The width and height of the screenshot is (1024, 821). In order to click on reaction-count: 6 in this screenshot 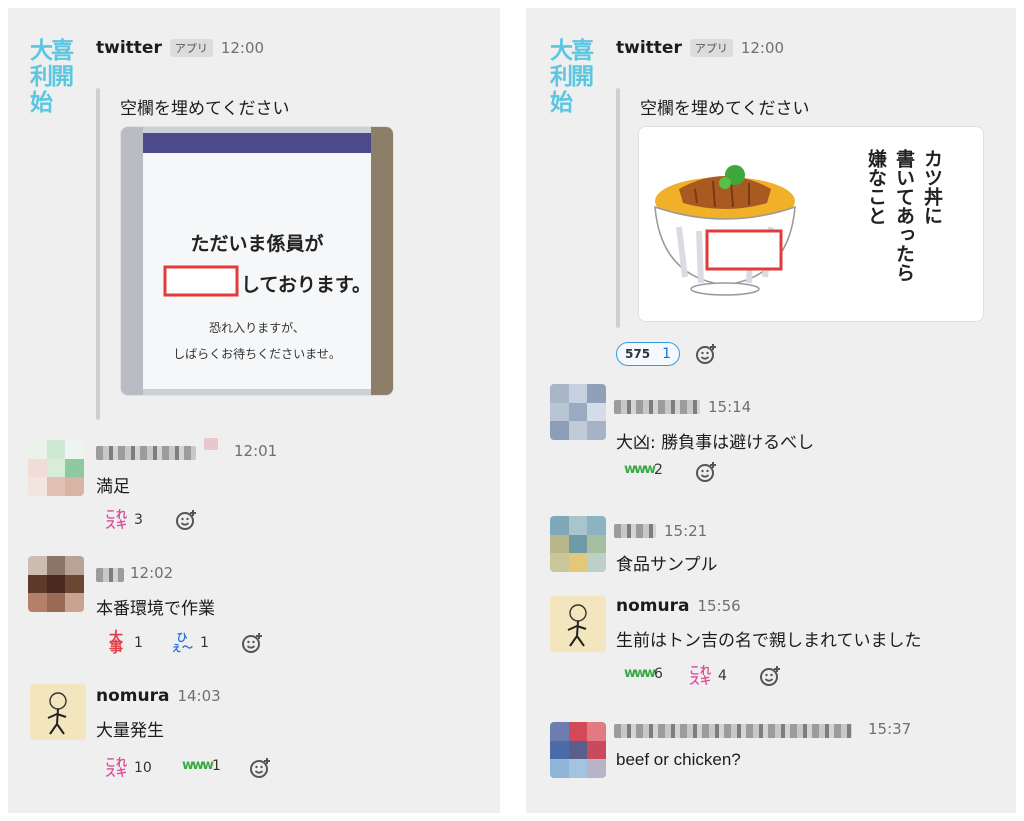, I will do `click(658, 674)`.